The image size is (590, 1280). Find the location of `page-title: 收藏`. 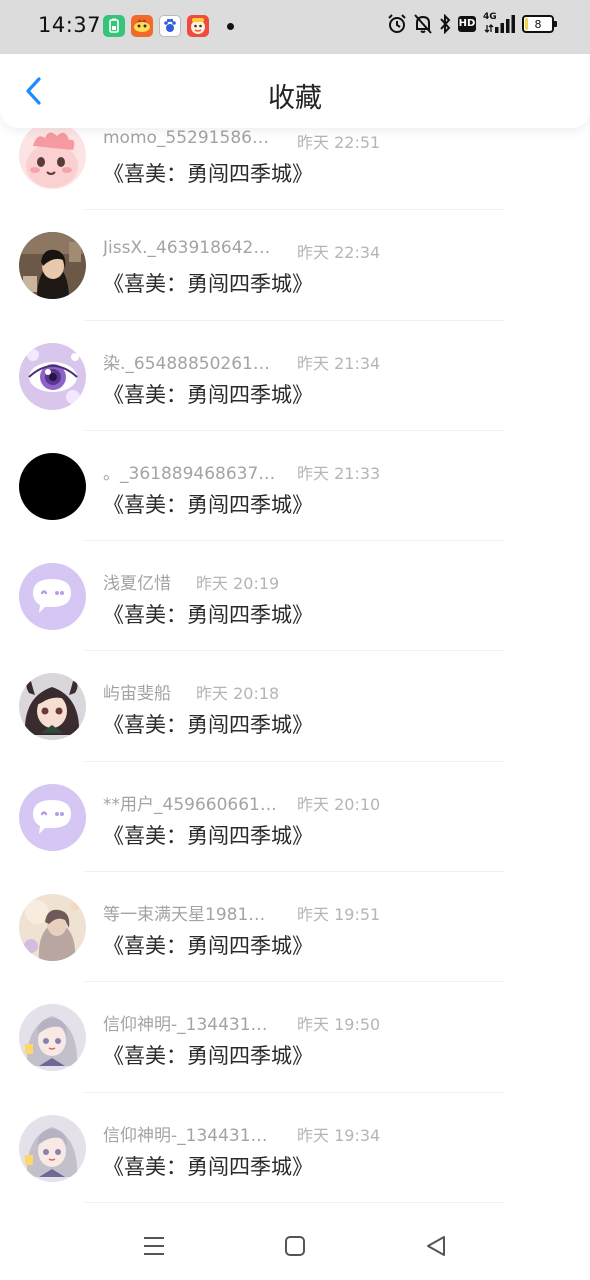

page-title: 收藏 is located at coordinates (295, 98).